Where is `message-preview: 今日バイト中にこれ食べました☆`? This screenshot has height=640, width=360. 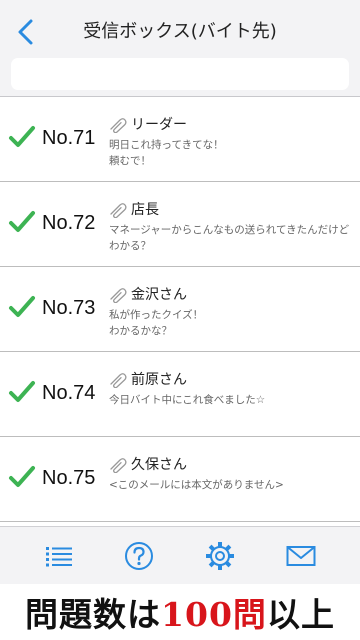
message-preview: 今日バイト中にこれ食べました☆ is located at coordinates (187, 400).